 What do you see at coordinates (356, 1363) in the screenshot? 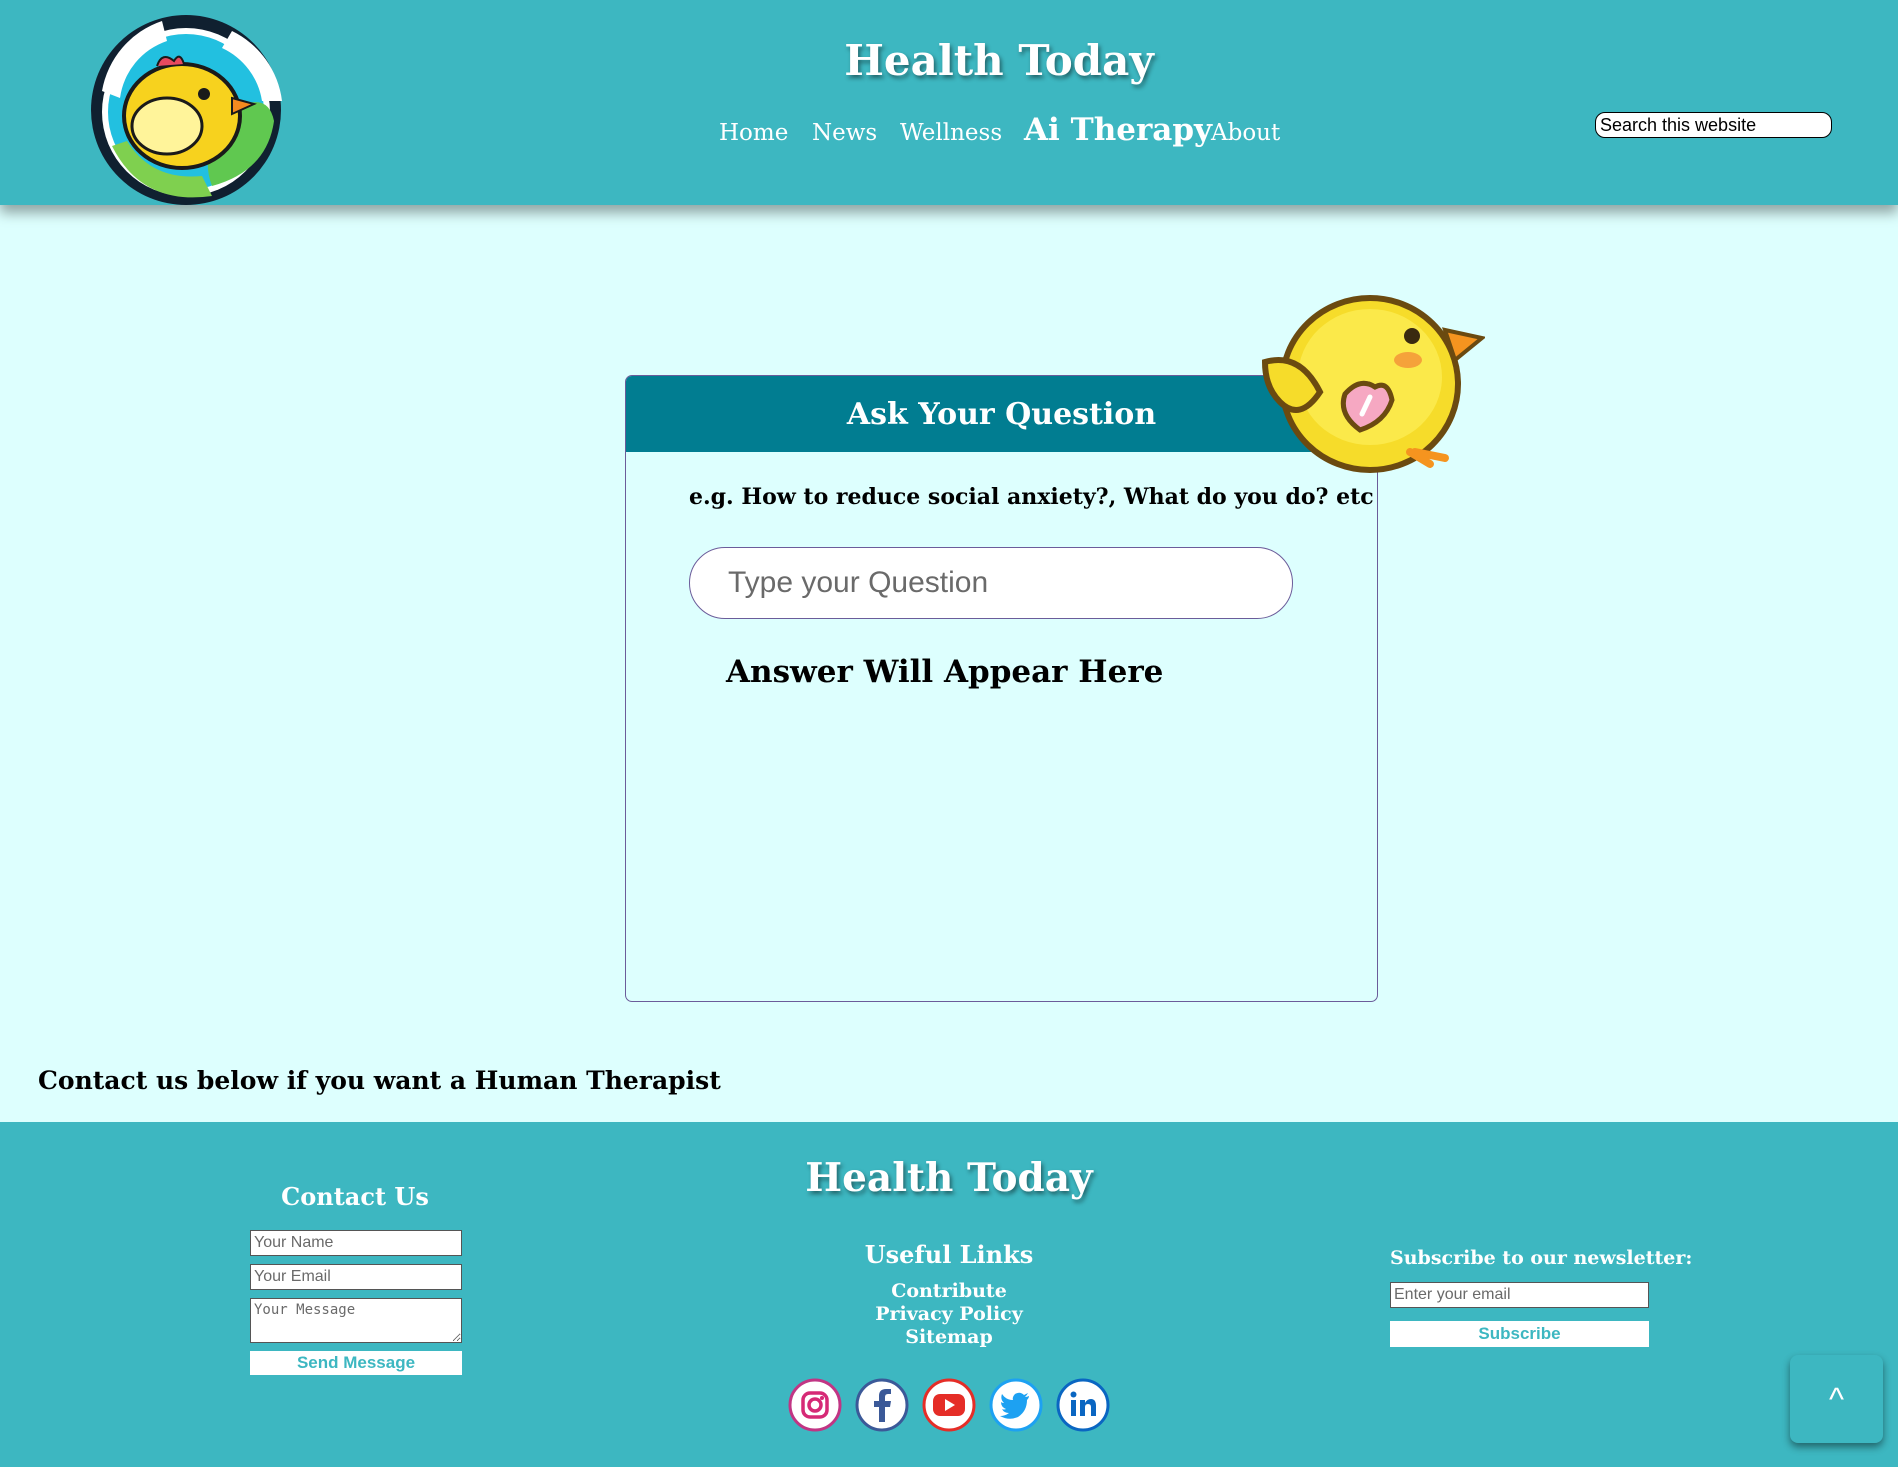
I see `send-message-button: Send Message` at bounding box center [356, 1363].